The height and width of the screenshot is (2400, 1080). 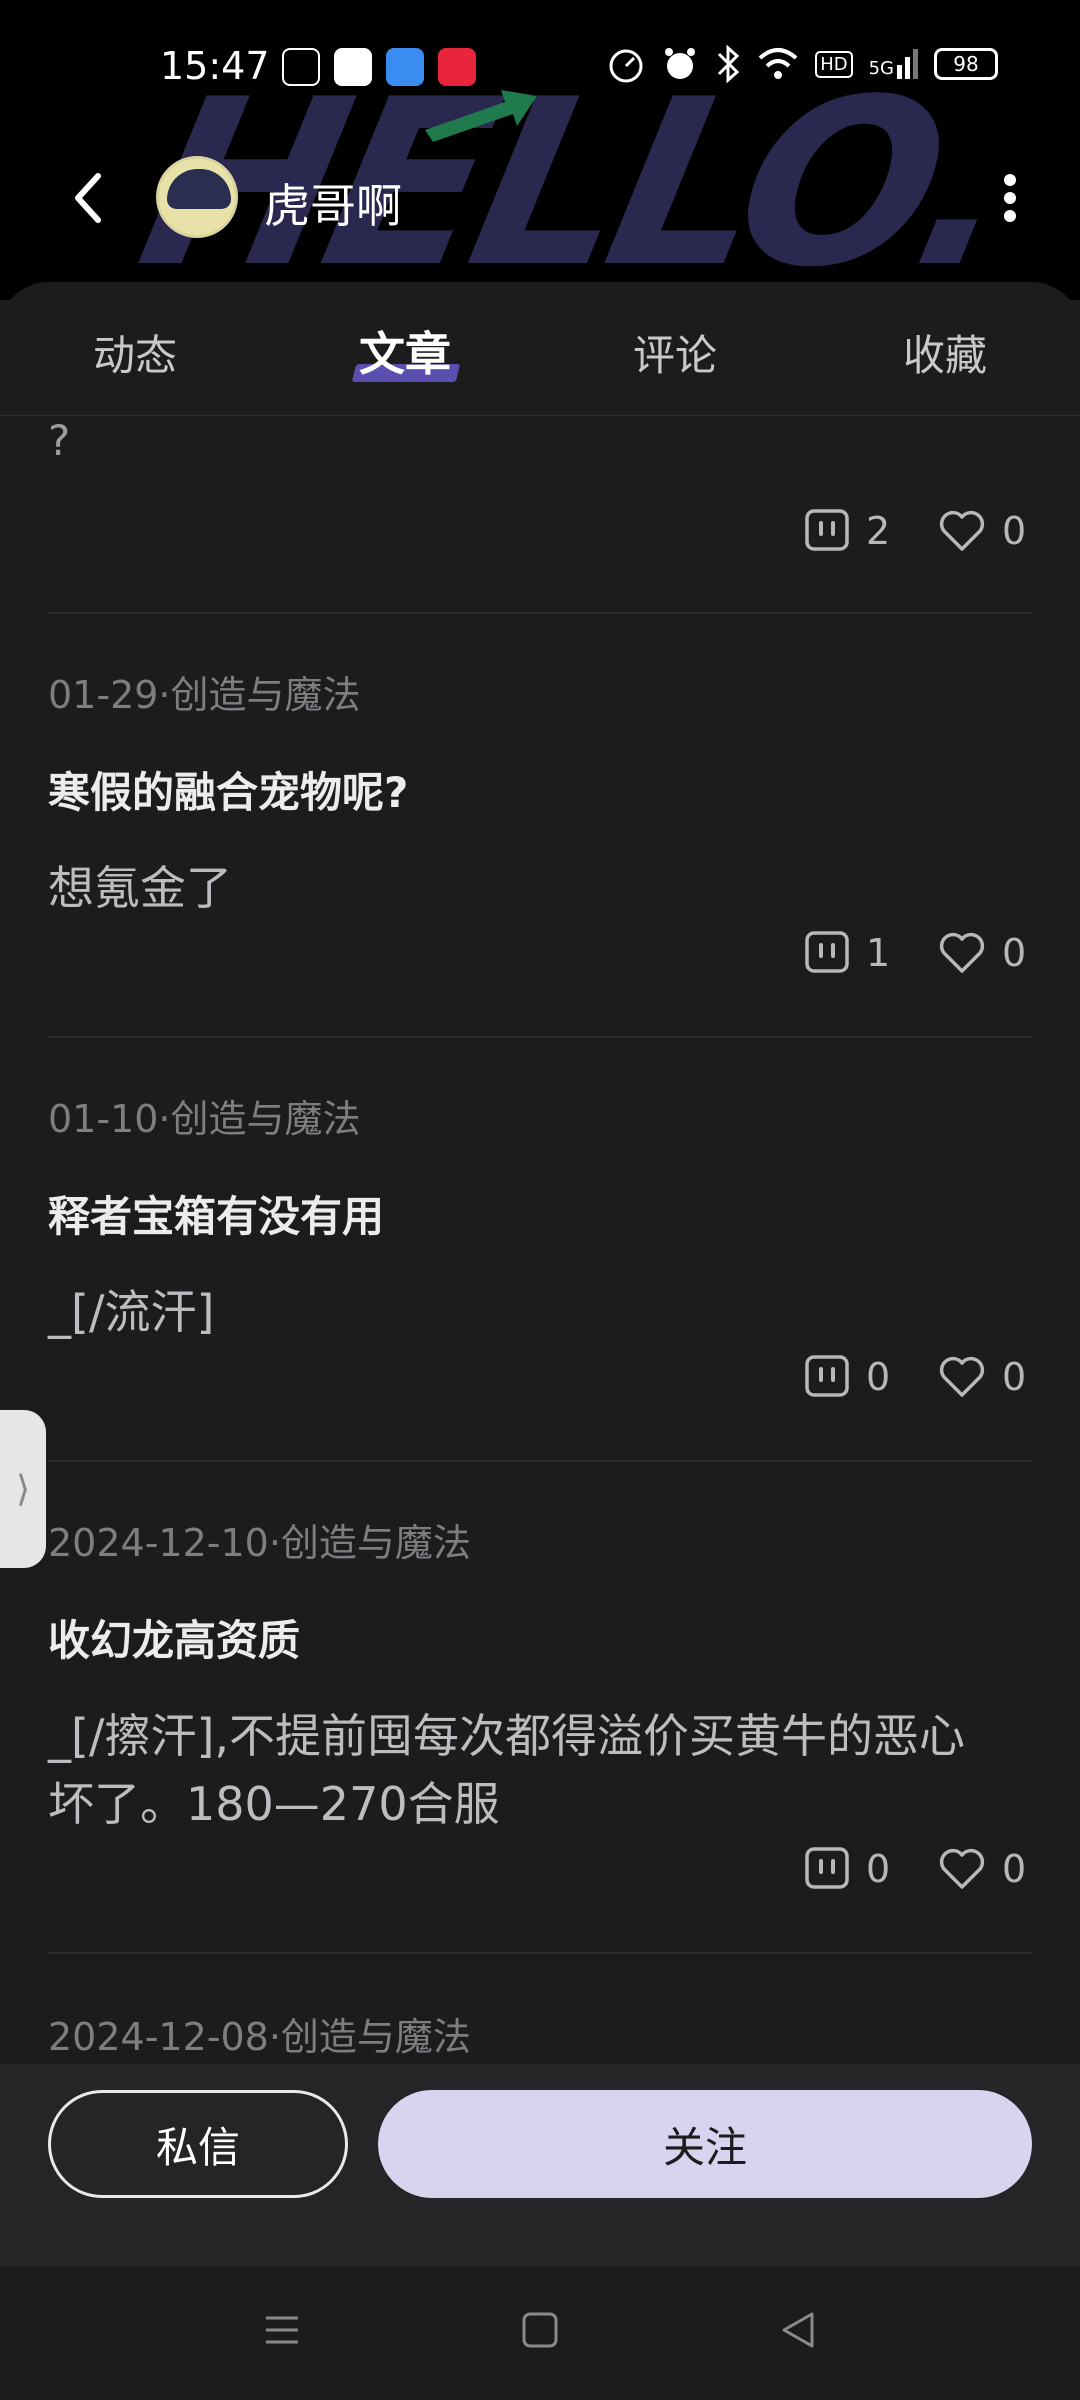 What do you see at coordinates (540, 1243) in the screenshot?
I see `article-item: 01-10·创造与魔法 释者宝箱有没有用 _[/流汗] 0 0` at bounding box center [540, 1243].